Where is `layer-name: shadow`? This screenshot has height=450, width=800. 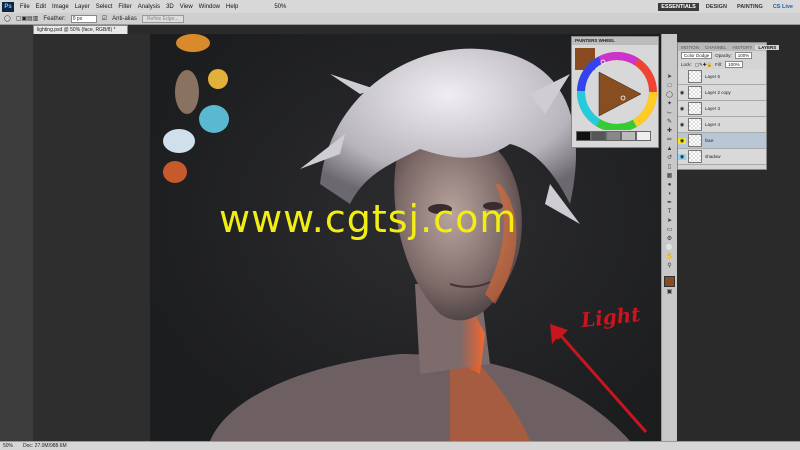
layer-name: shadow is located at coordinates (713, 156).